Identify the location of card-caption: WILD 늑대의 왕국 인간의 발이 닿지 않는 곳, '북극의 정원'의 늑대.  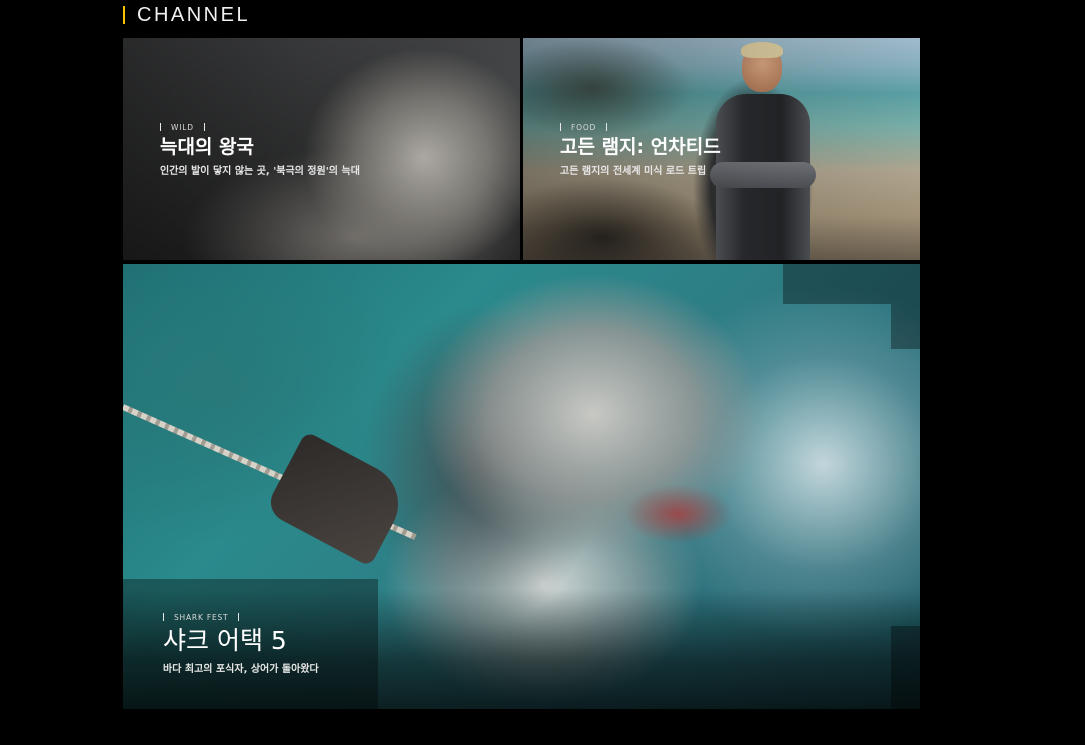
(260, 149).